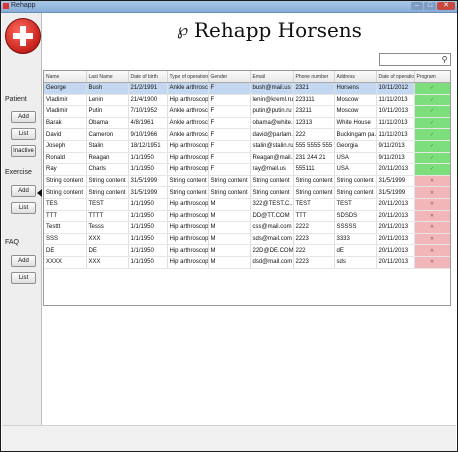 The width and height of the screenshot is (458, 452). Describe the element at coordinates (272, 111) in the screenshot. I see `table-cell: putin@putin.ru` at that location.